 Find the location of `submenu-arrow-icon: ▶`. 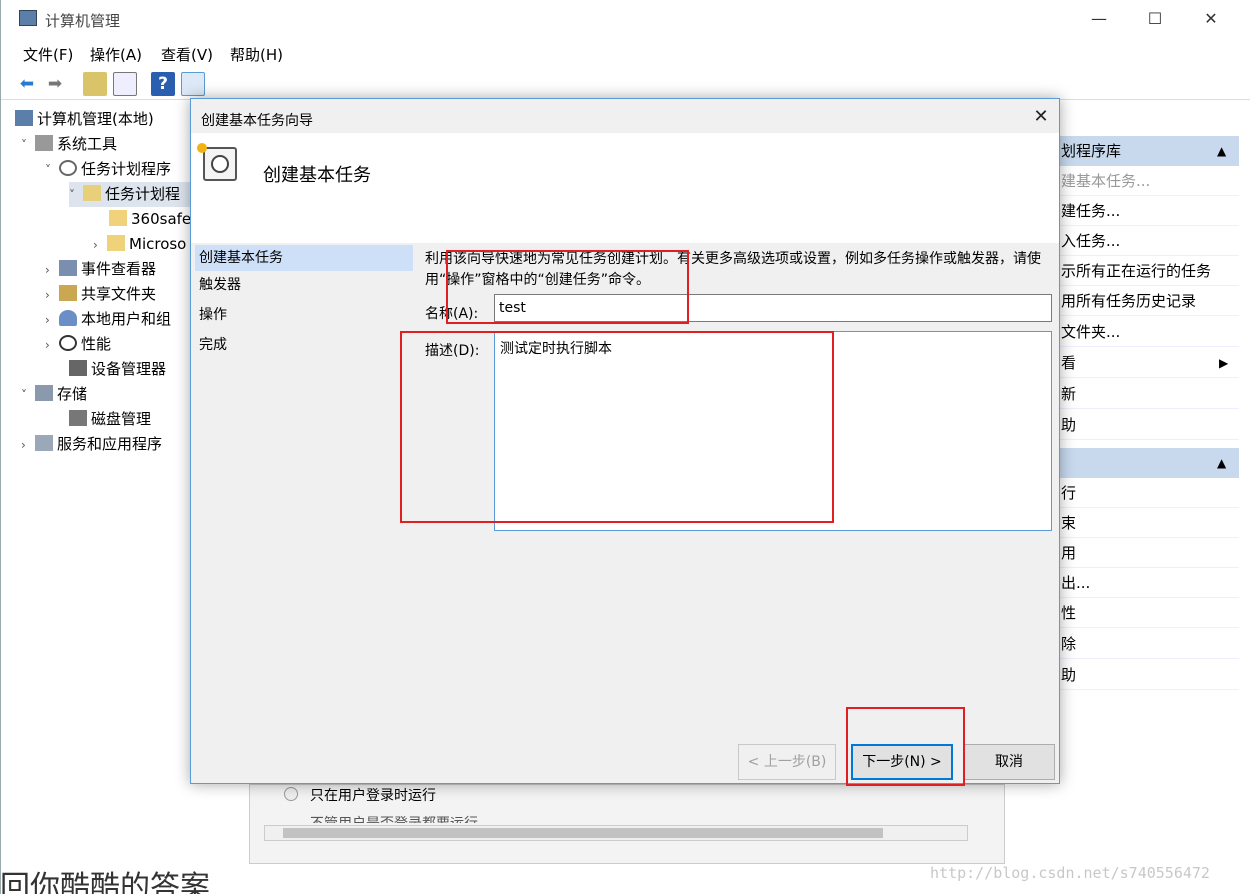

submenu-arrow-icon: ▶ is located at coordinates (1224, 363).